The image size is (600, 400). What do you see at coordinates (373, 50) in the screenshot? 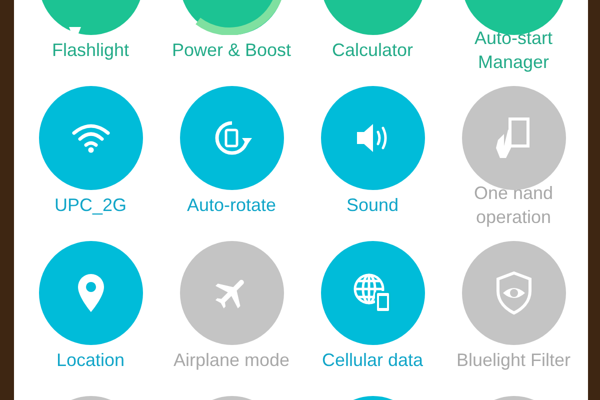
I see `tile-label: Calculator` at bounding box center [373, 50].